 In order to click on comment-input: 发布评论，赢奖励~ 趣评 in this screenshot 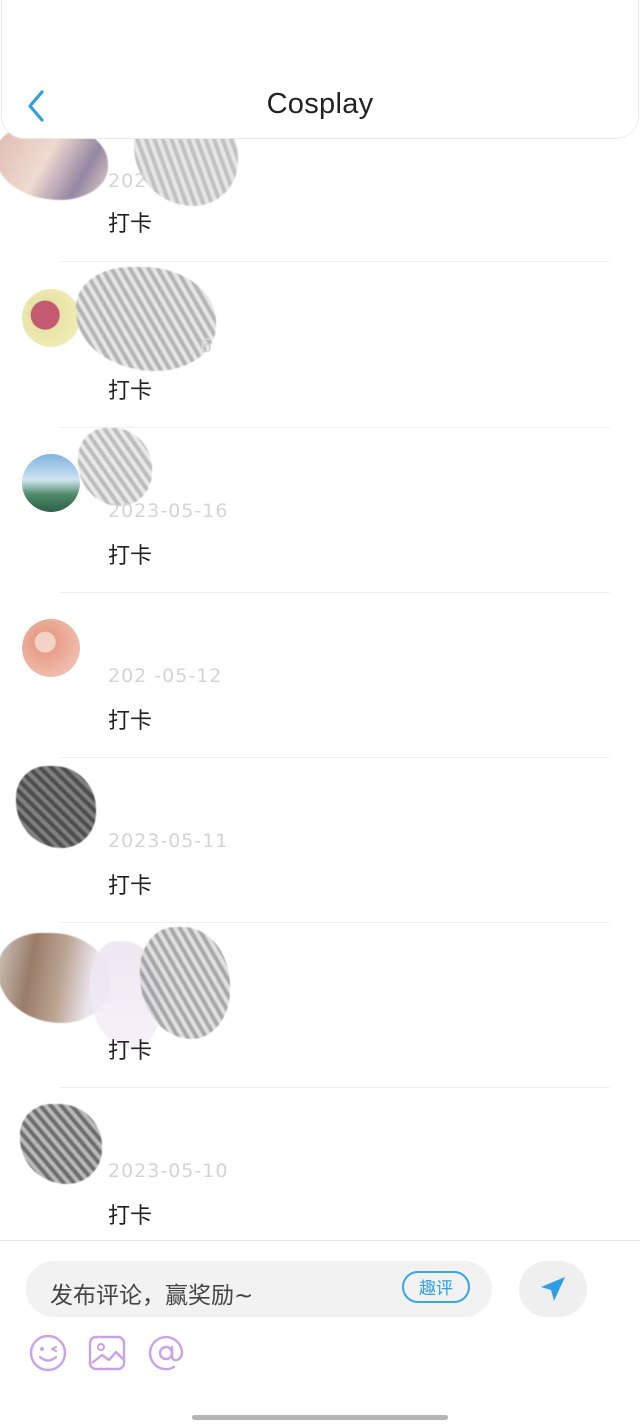, I will do `click(259, 1289)`.